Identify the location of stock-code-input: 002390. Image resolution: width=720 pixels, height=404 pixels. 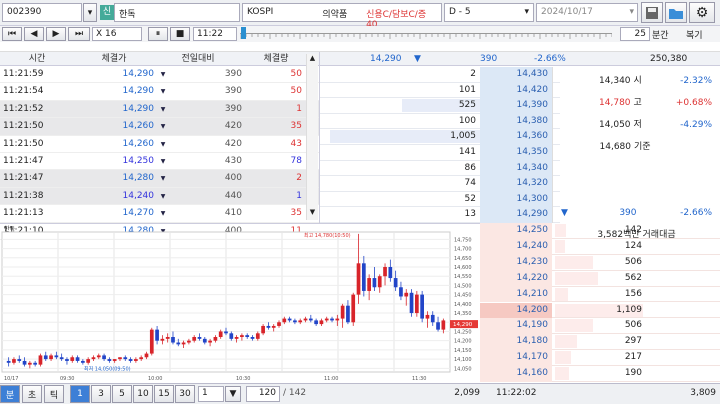
(42, 12).